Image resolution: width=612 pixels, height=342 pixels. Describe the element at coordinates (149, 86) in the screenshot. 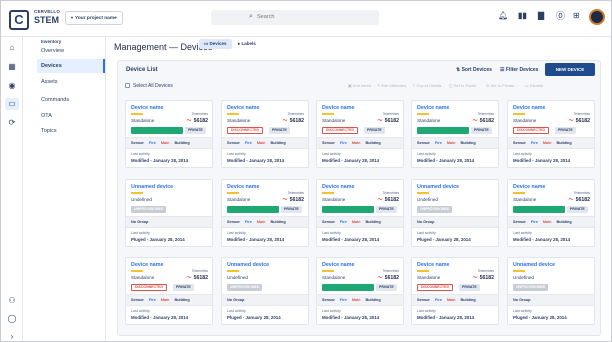

I see `select-all-checkbox: Select All Devices` at that location.